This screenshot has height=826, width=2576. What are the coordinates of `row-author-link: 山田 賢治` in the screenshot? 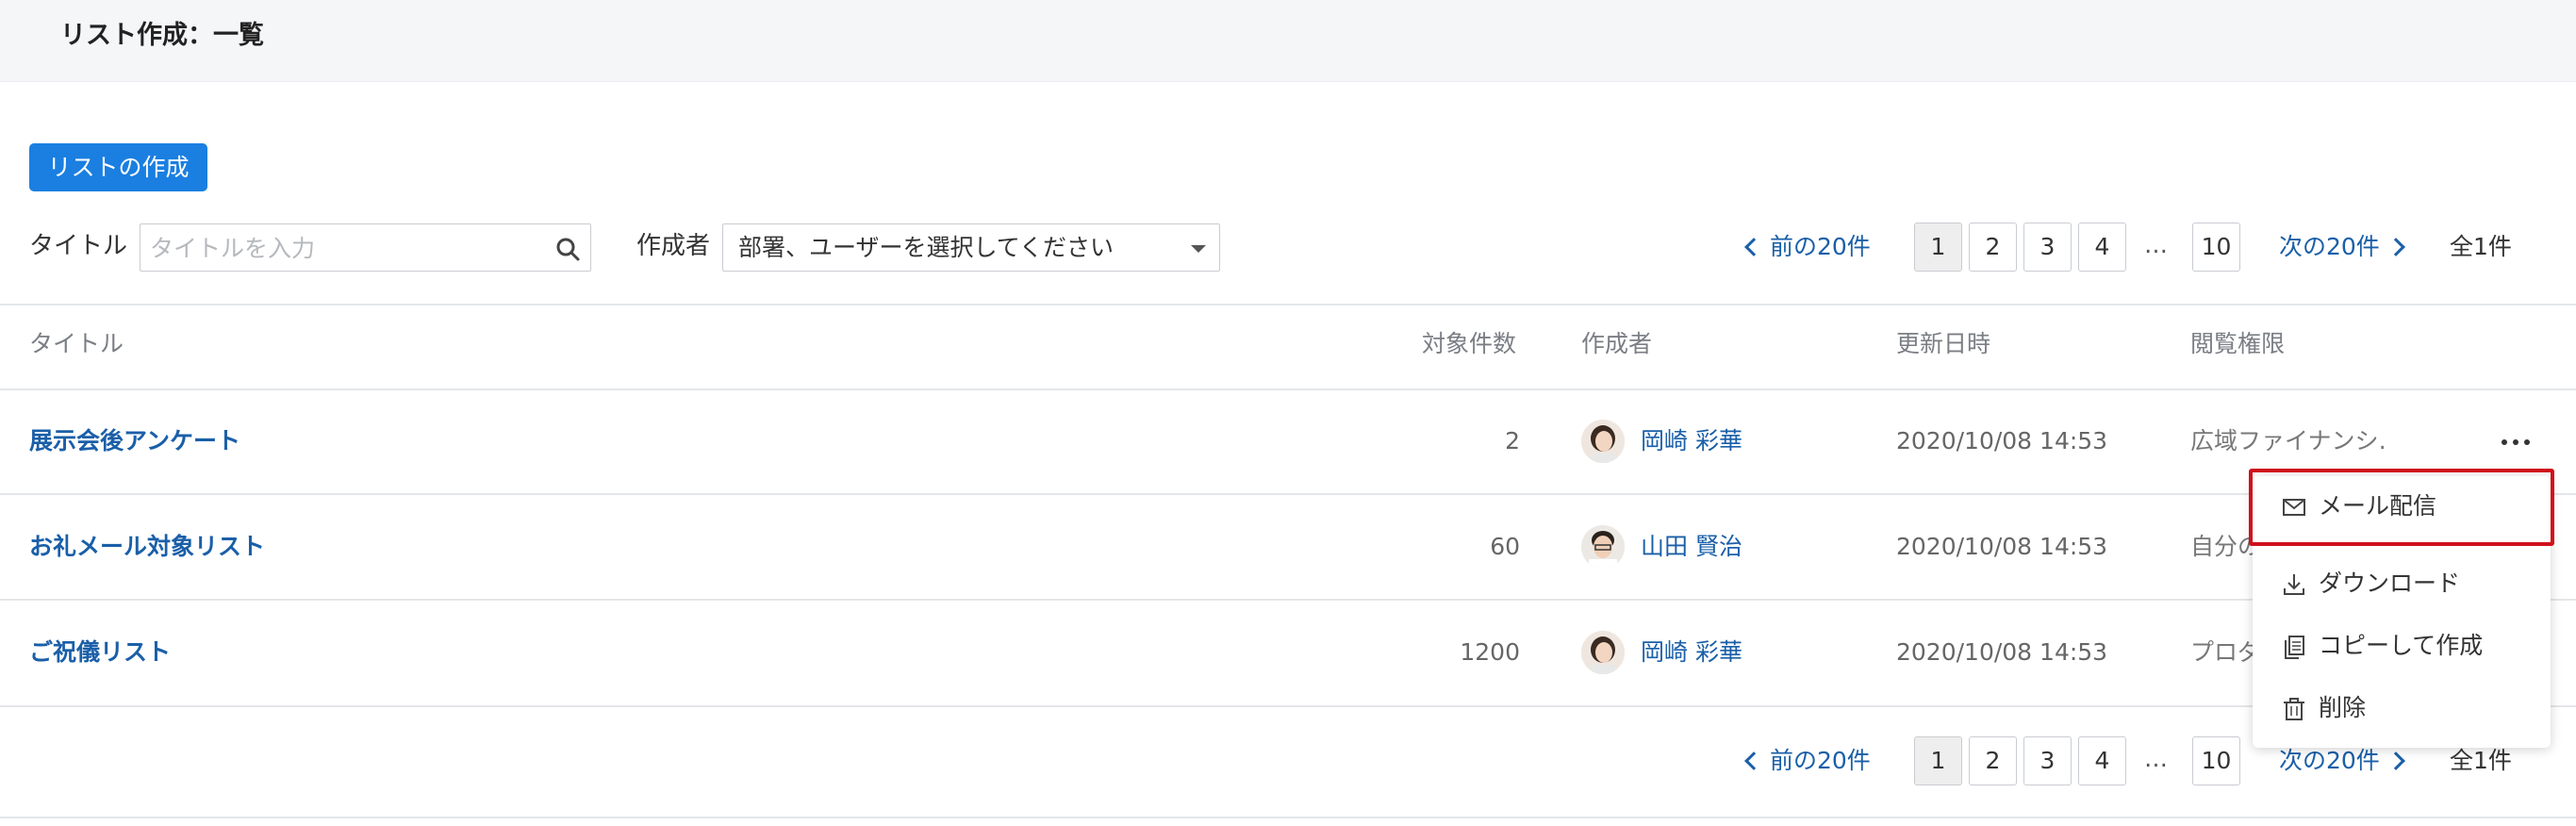 It's located at (1691, 547).